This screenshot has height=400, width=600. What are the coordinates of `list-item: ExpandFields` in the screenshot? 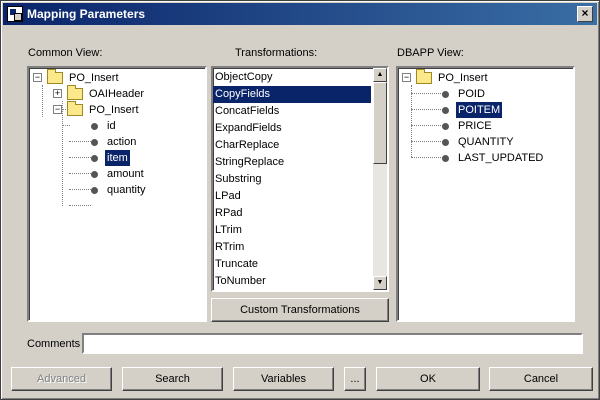 It's located at (292, 128).